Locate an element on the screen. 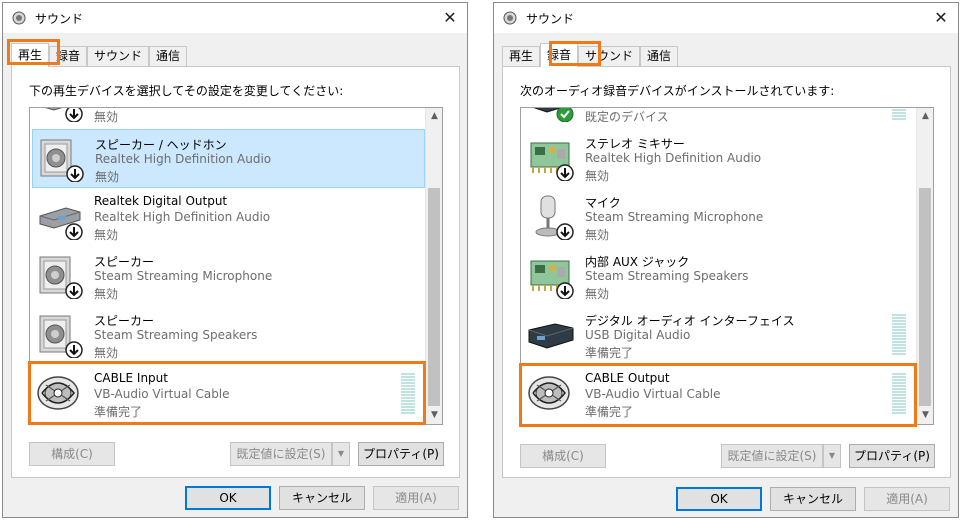 The width and height of the screenshot is (961, 521). device-description: USB Digital Audio is located at coordinates (638, 335).